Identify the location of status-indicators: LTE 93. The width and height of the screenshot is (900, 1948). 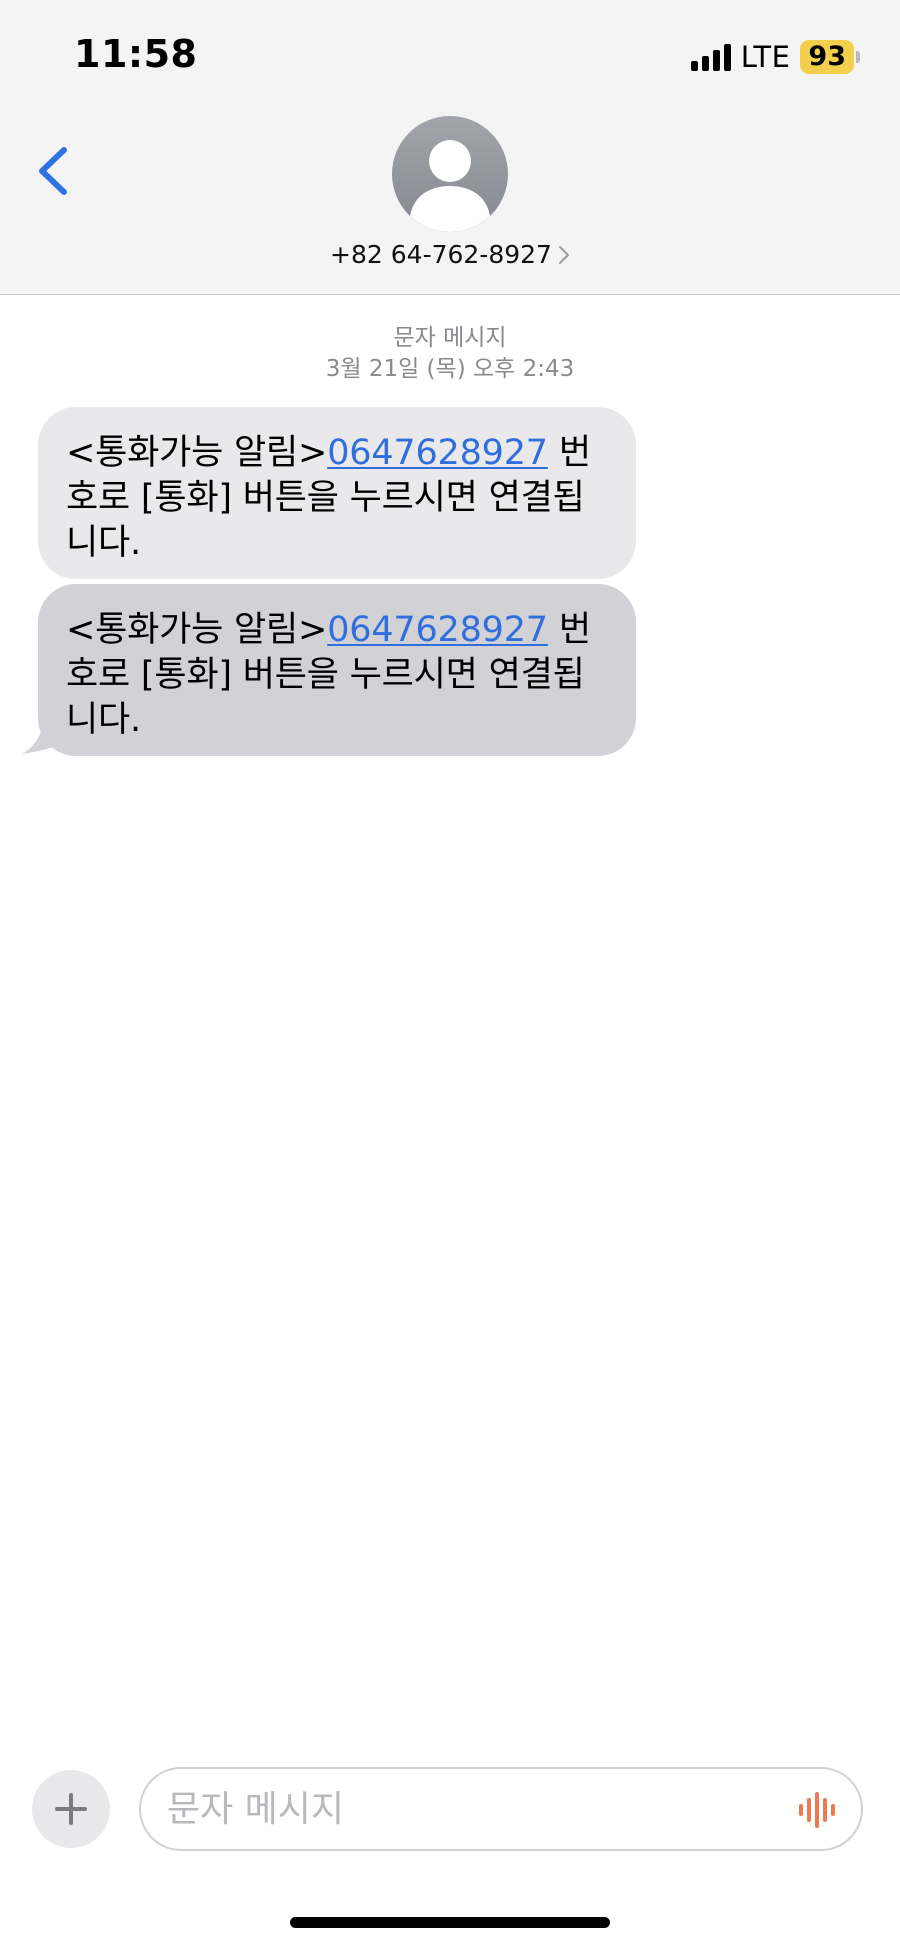
(775, 57).